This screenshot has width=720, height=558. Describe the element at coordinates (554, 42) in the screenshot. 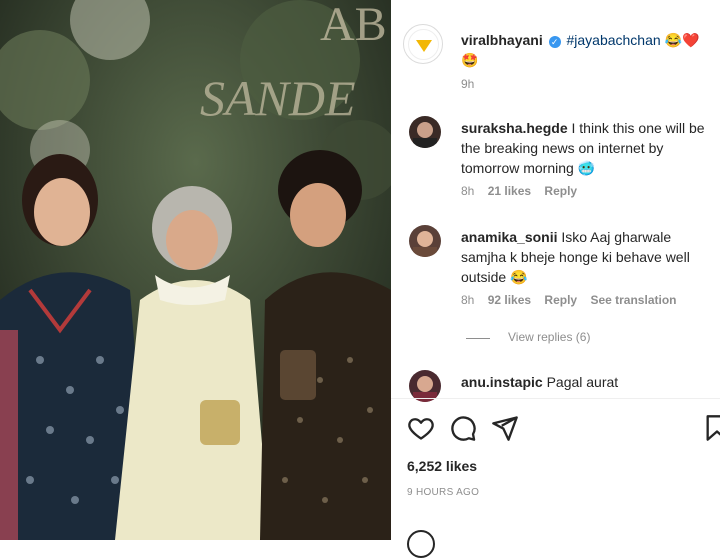

I see `verified-badge-icon: ✓` at that location.